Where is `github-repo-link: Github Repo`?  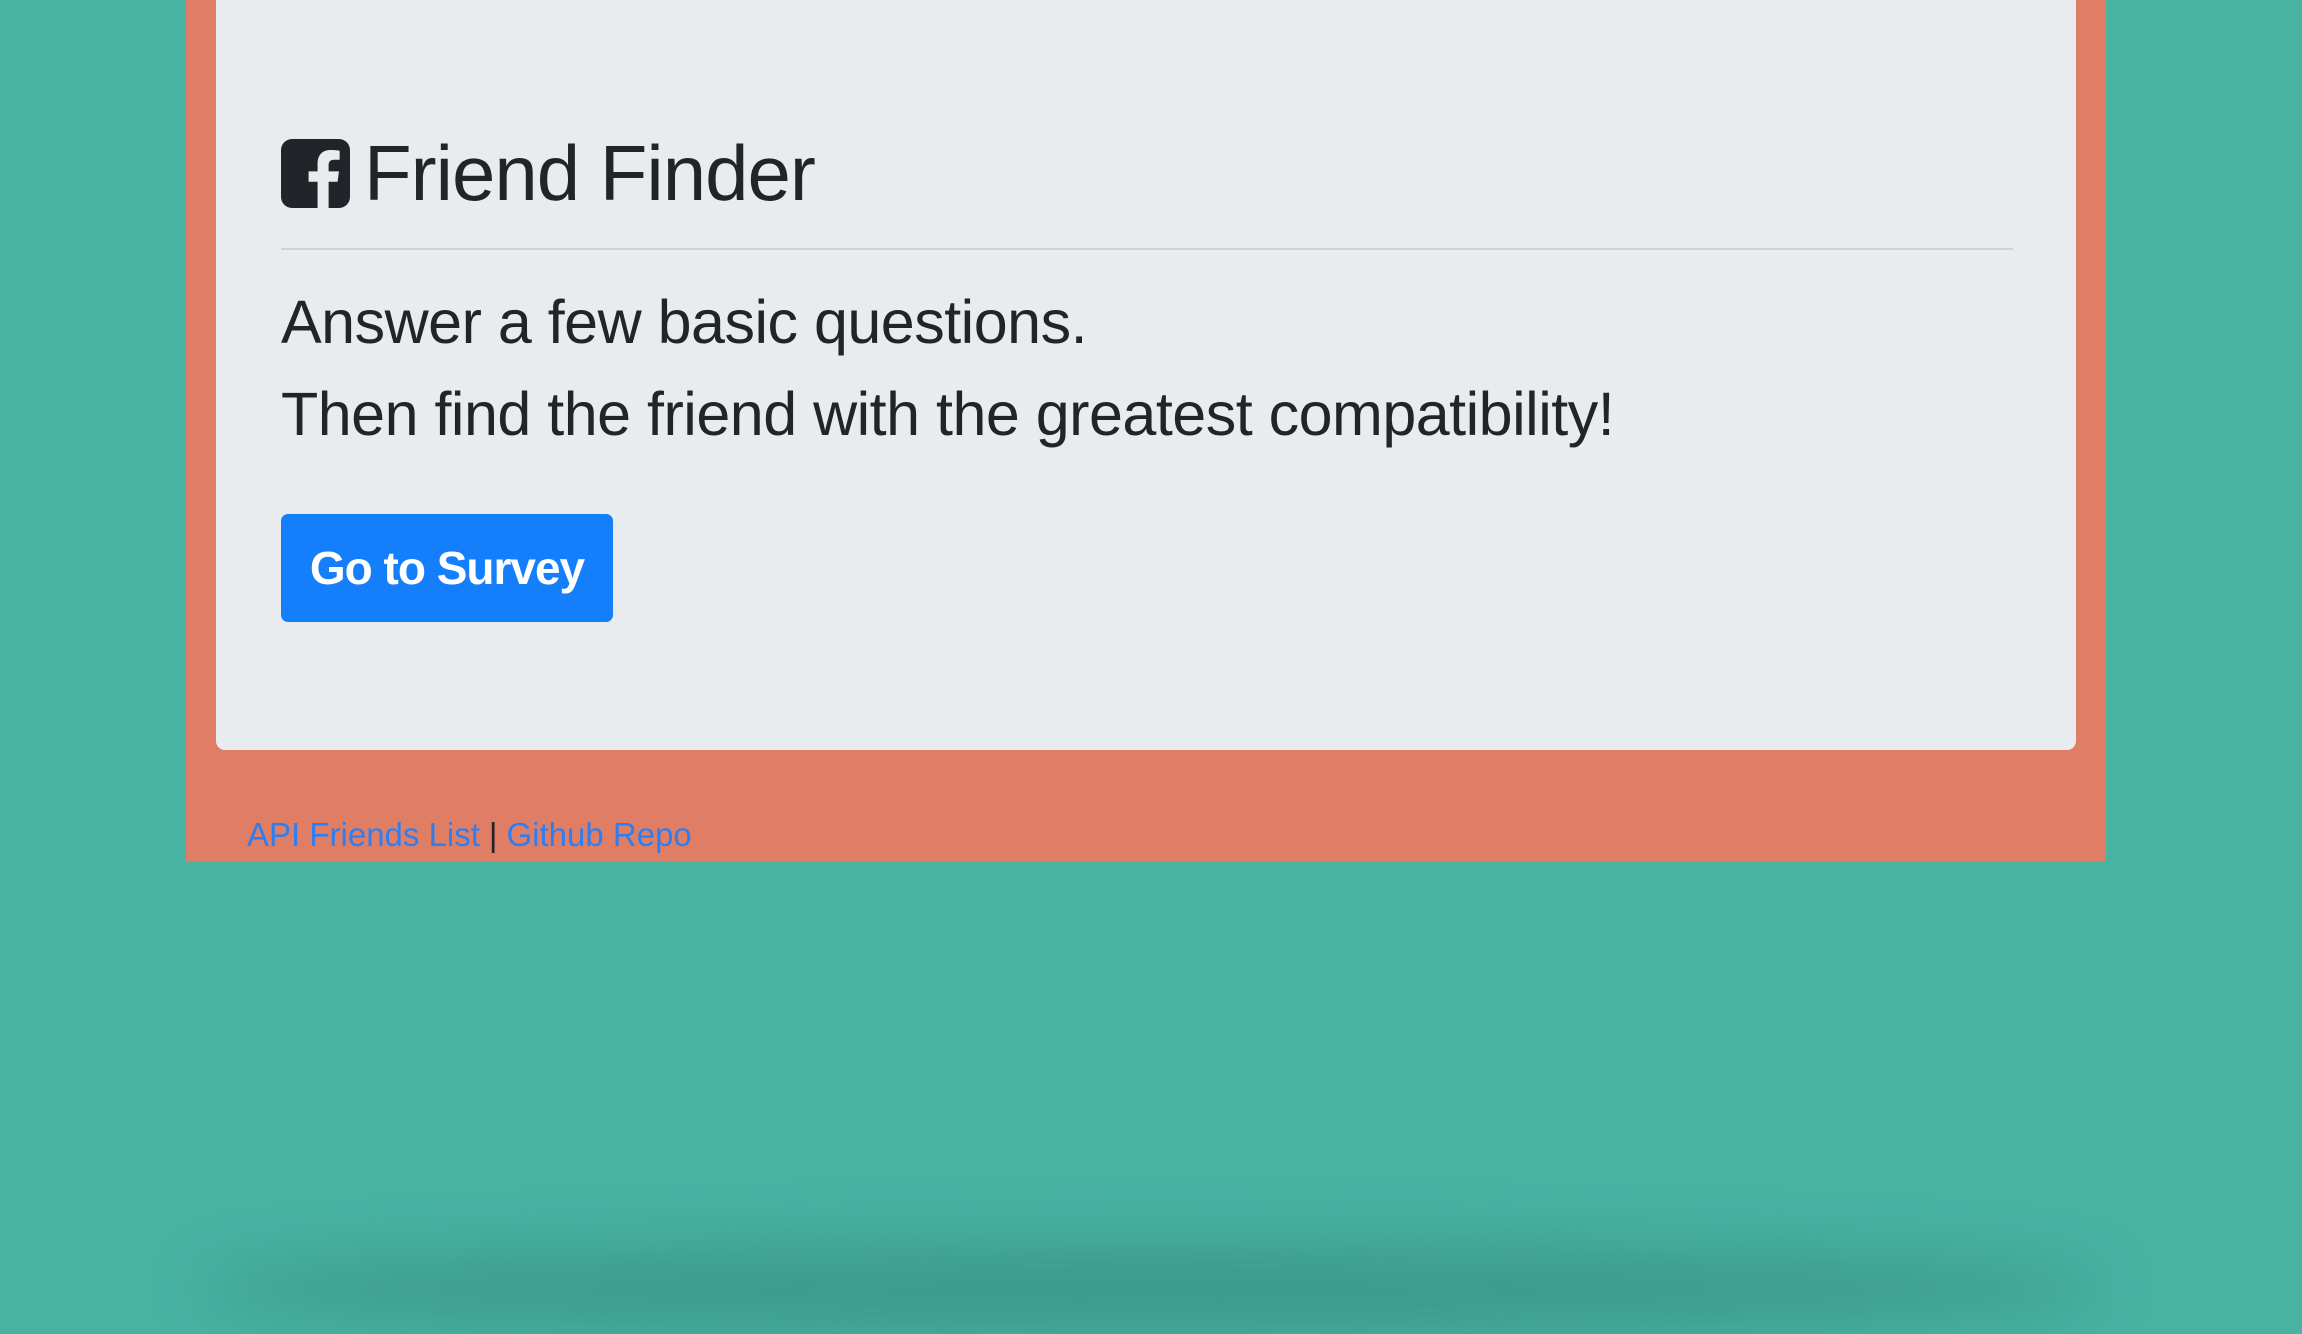
github-repo-link: Github Repo is located at coordinates (599, 834).